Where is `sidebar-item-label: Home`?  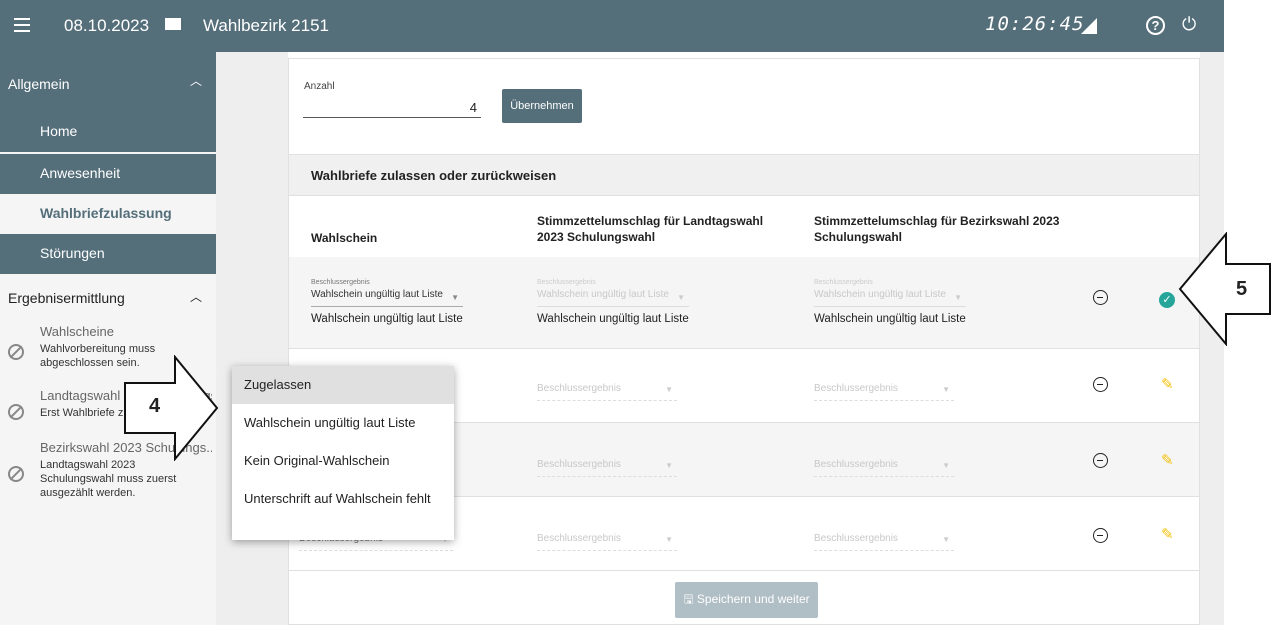 sidebar-item-label: Home is located at coordinates (59, 131).